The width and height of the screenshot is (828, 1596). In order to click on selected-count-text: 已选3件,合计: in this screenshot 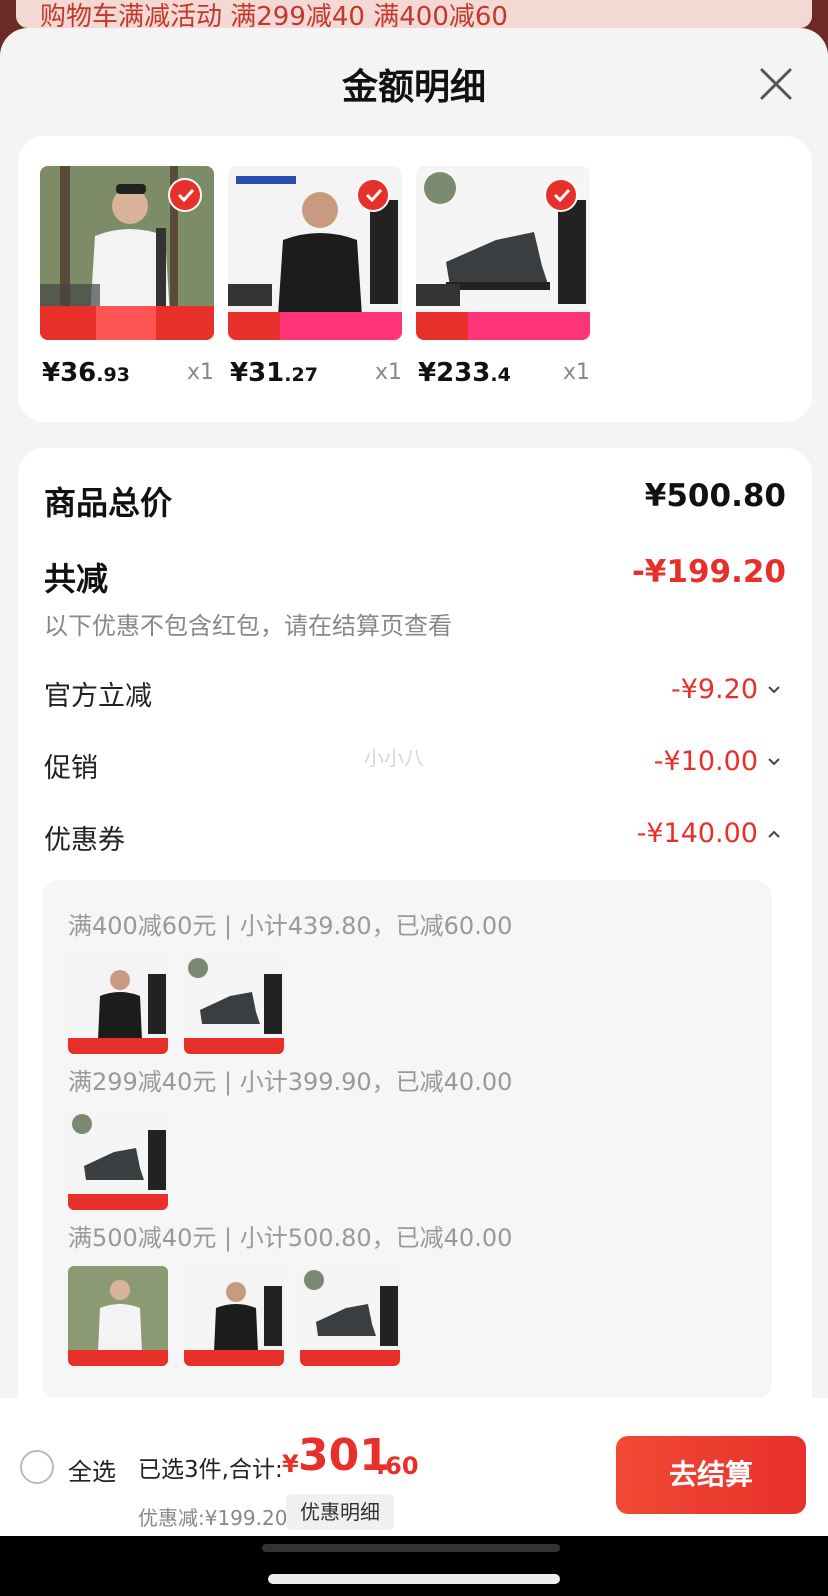, I will do `click(210, 1470)`.